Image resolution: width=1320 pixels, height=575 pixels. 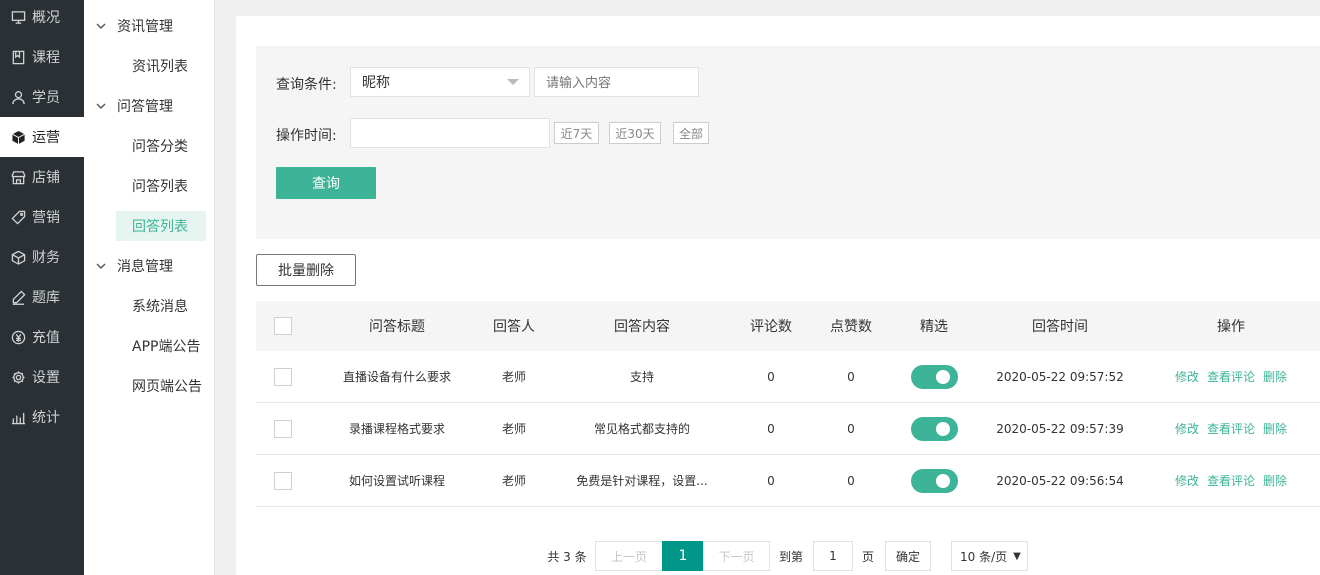 I want to click on cube-icon, so click(x=18, y=137).